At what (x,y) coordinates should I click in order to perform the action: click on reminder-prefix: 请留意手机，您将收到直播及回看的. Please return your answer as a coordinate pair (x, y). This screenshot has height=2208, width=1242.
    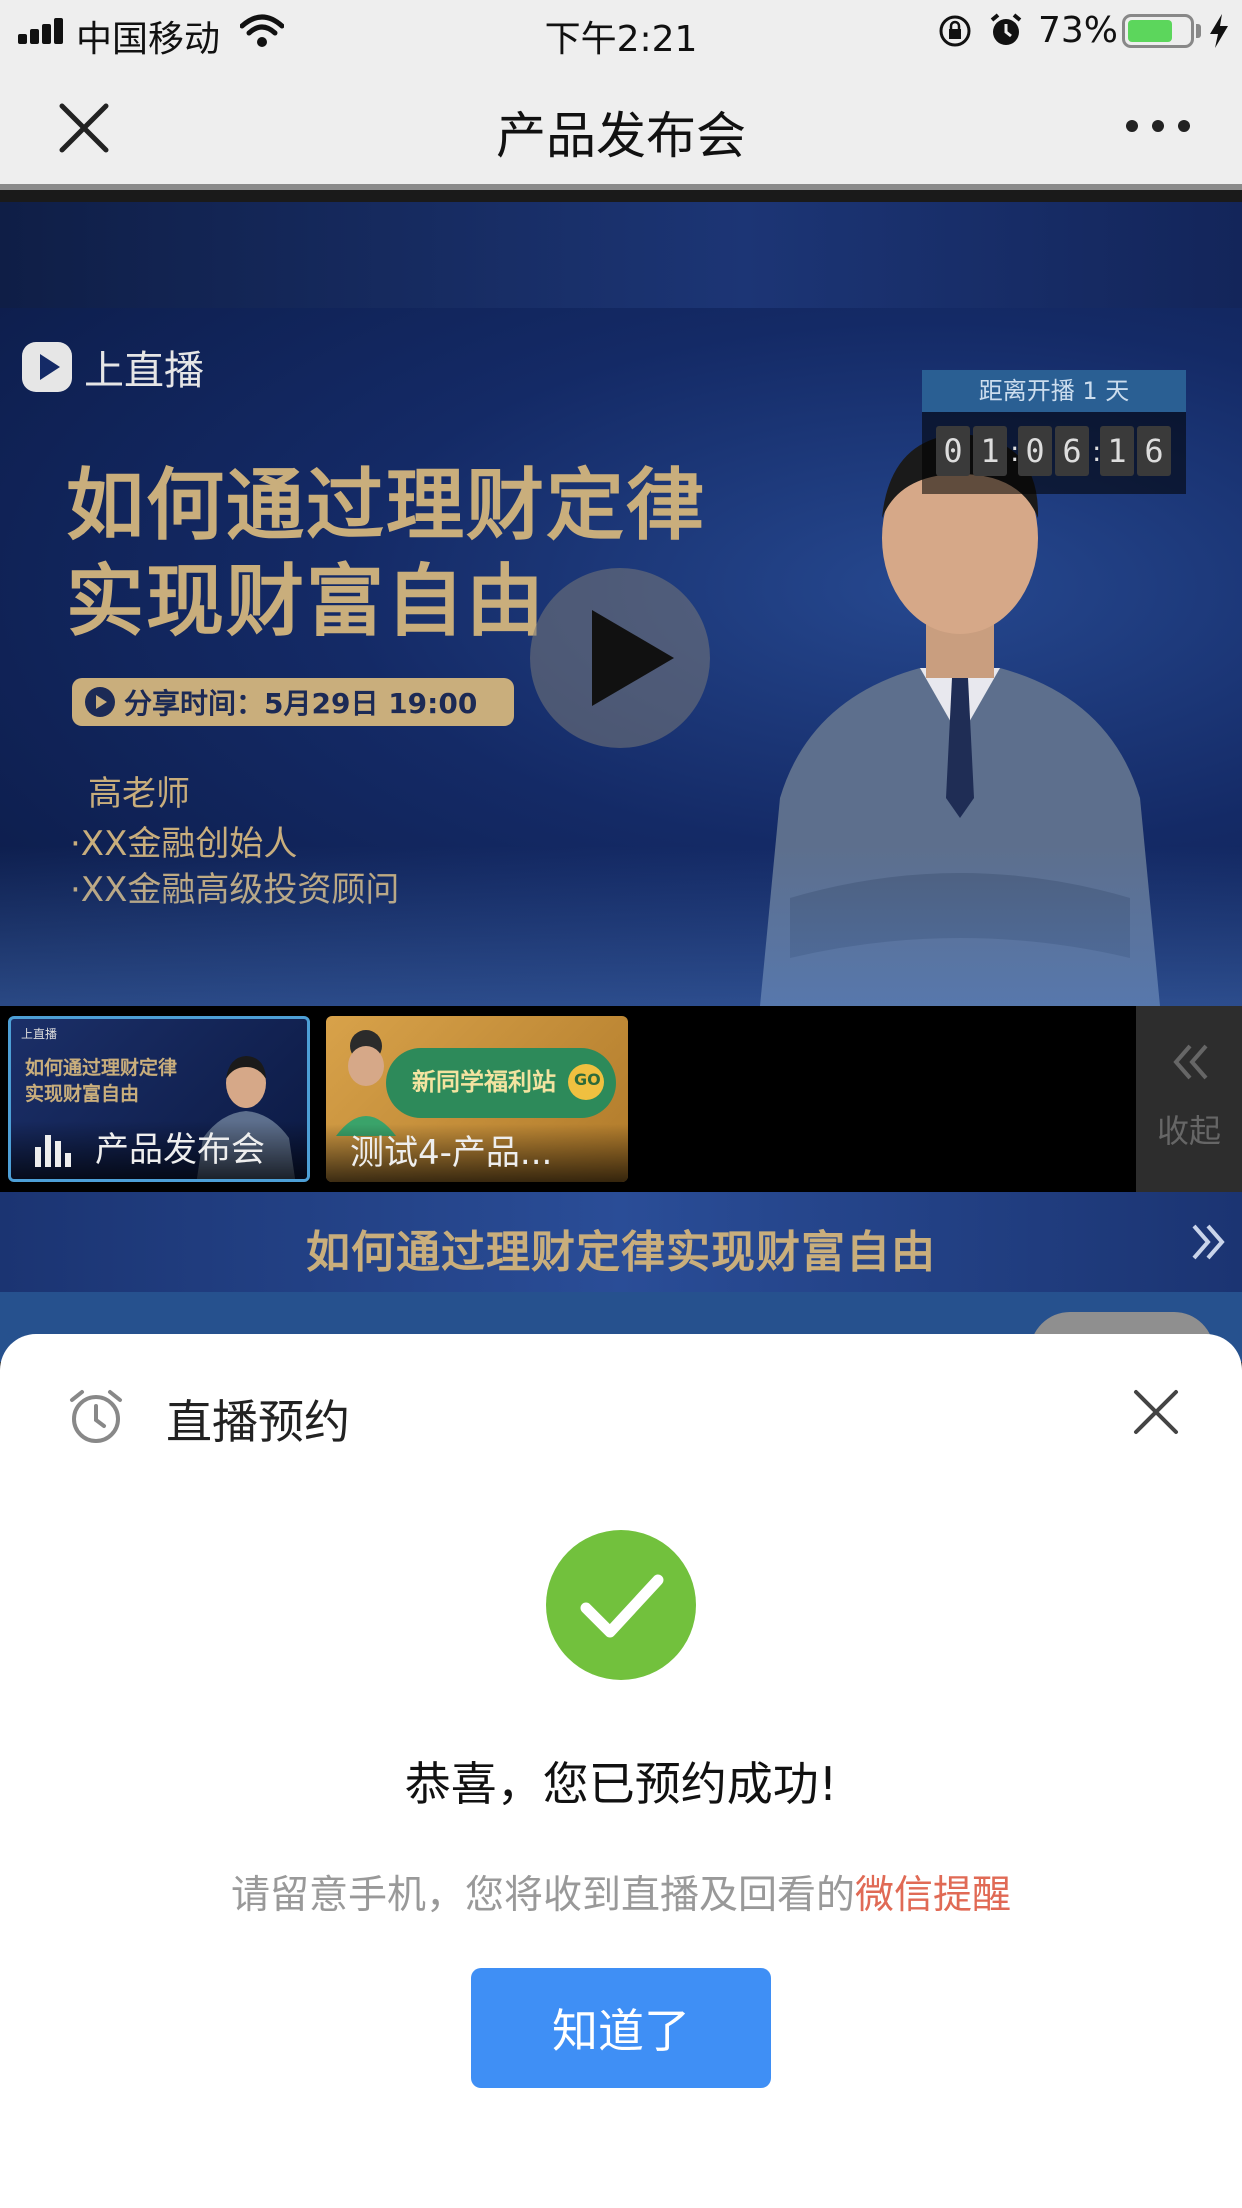
    Looking at the image, I should click on (542, 1895).